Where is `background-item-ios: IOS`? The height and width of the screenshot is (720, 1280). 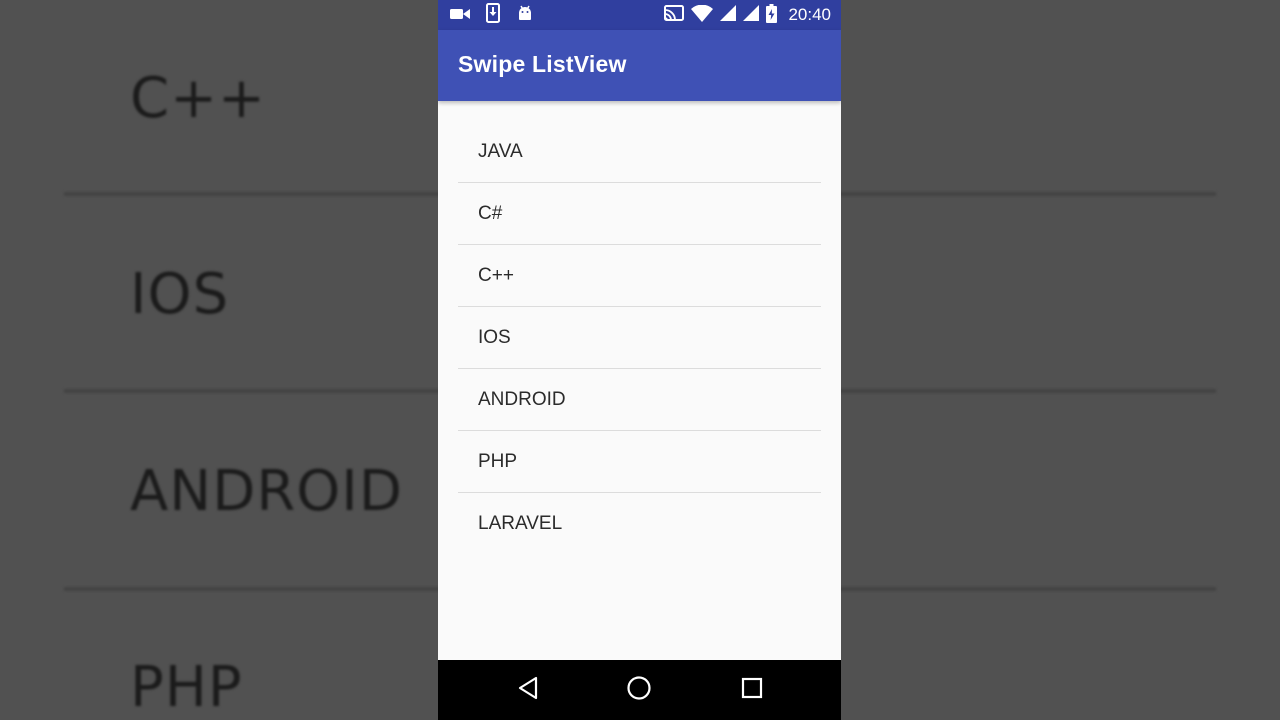
background-item-ios: IOS is located at coordinates (180, 294).